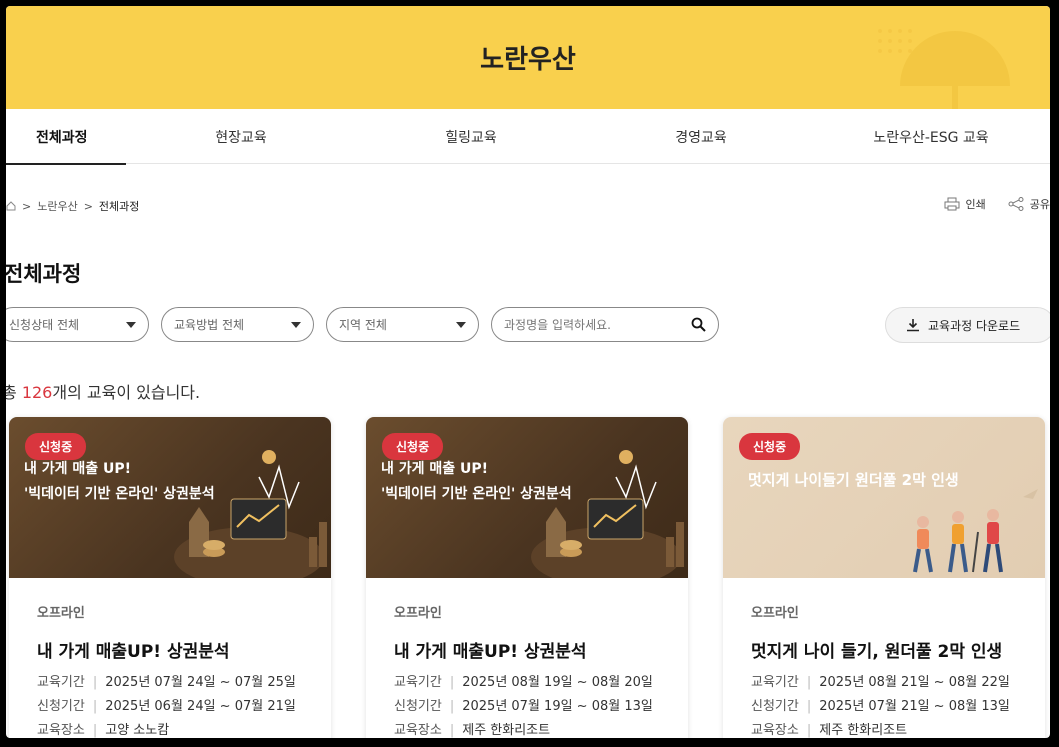 Image resolution: width=1059 pixels, height=747 pixels. I want to click on category-tabs: 전체과정 현장교육 힐링교육 경영교육 노란우산-ESG 교육, so click(528, 137).